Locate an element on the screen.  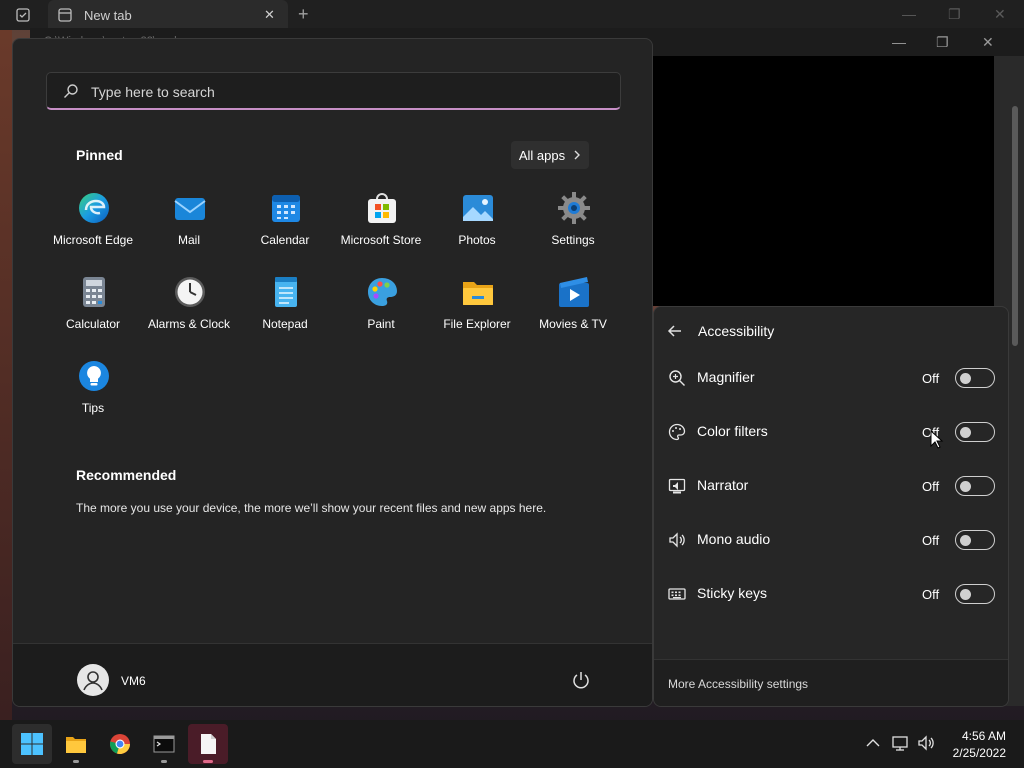
narrator-toggle is located at coordinates (975, 486).